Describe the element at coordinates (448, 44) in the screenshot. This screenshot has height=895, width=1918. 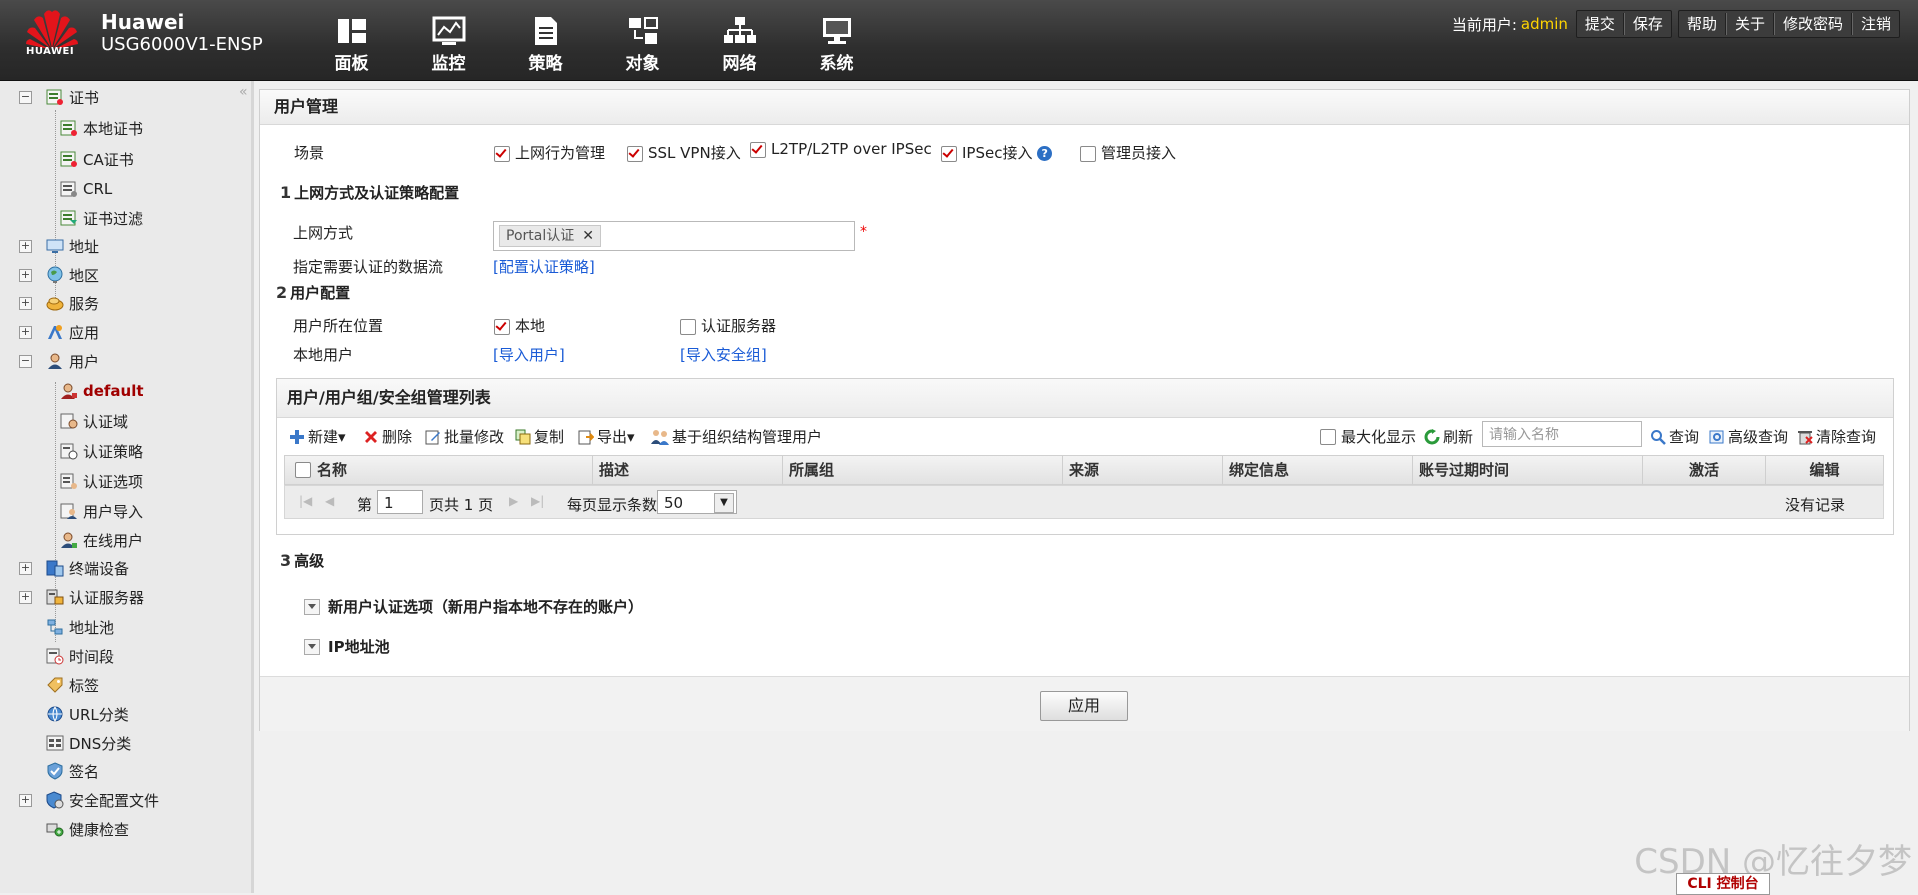
I see `nav-monitor: 监控` at that location.